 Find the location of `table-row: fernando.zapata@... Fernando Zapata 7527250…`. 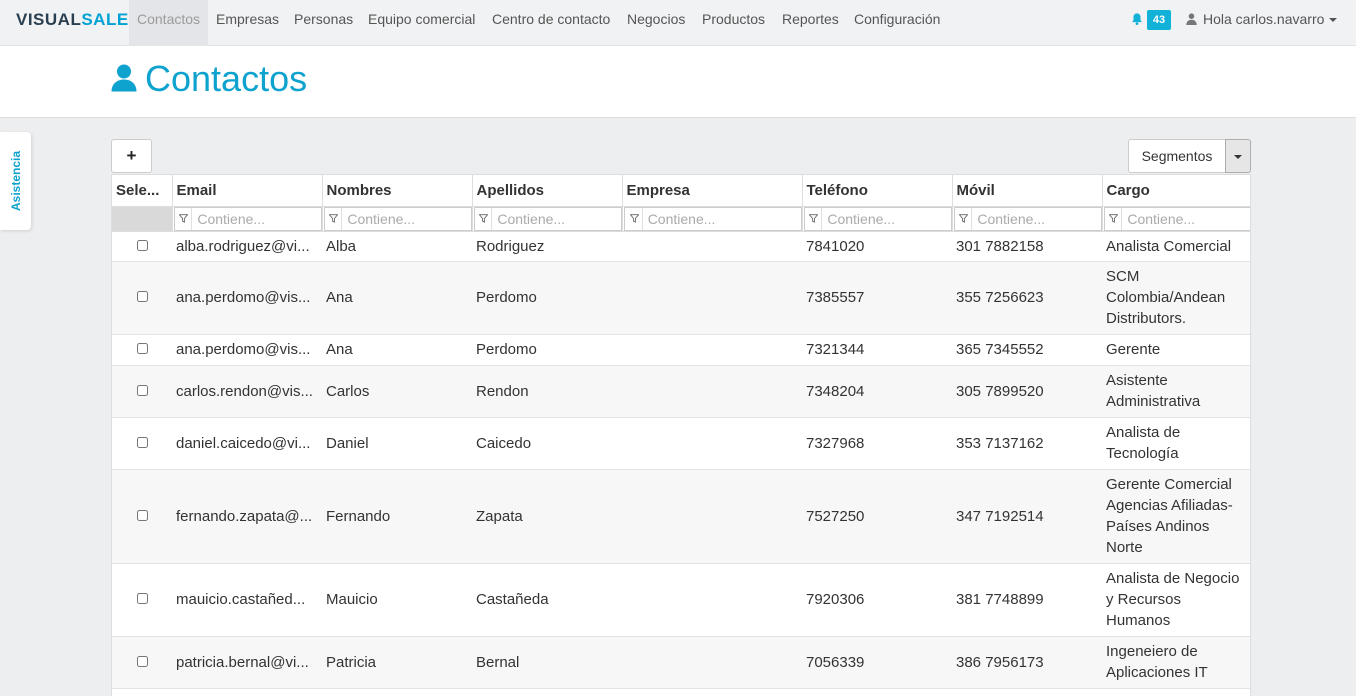

table-row: fernando.zapata@... Fernando Zapata 7527250… is located at coordinates (681, 516).